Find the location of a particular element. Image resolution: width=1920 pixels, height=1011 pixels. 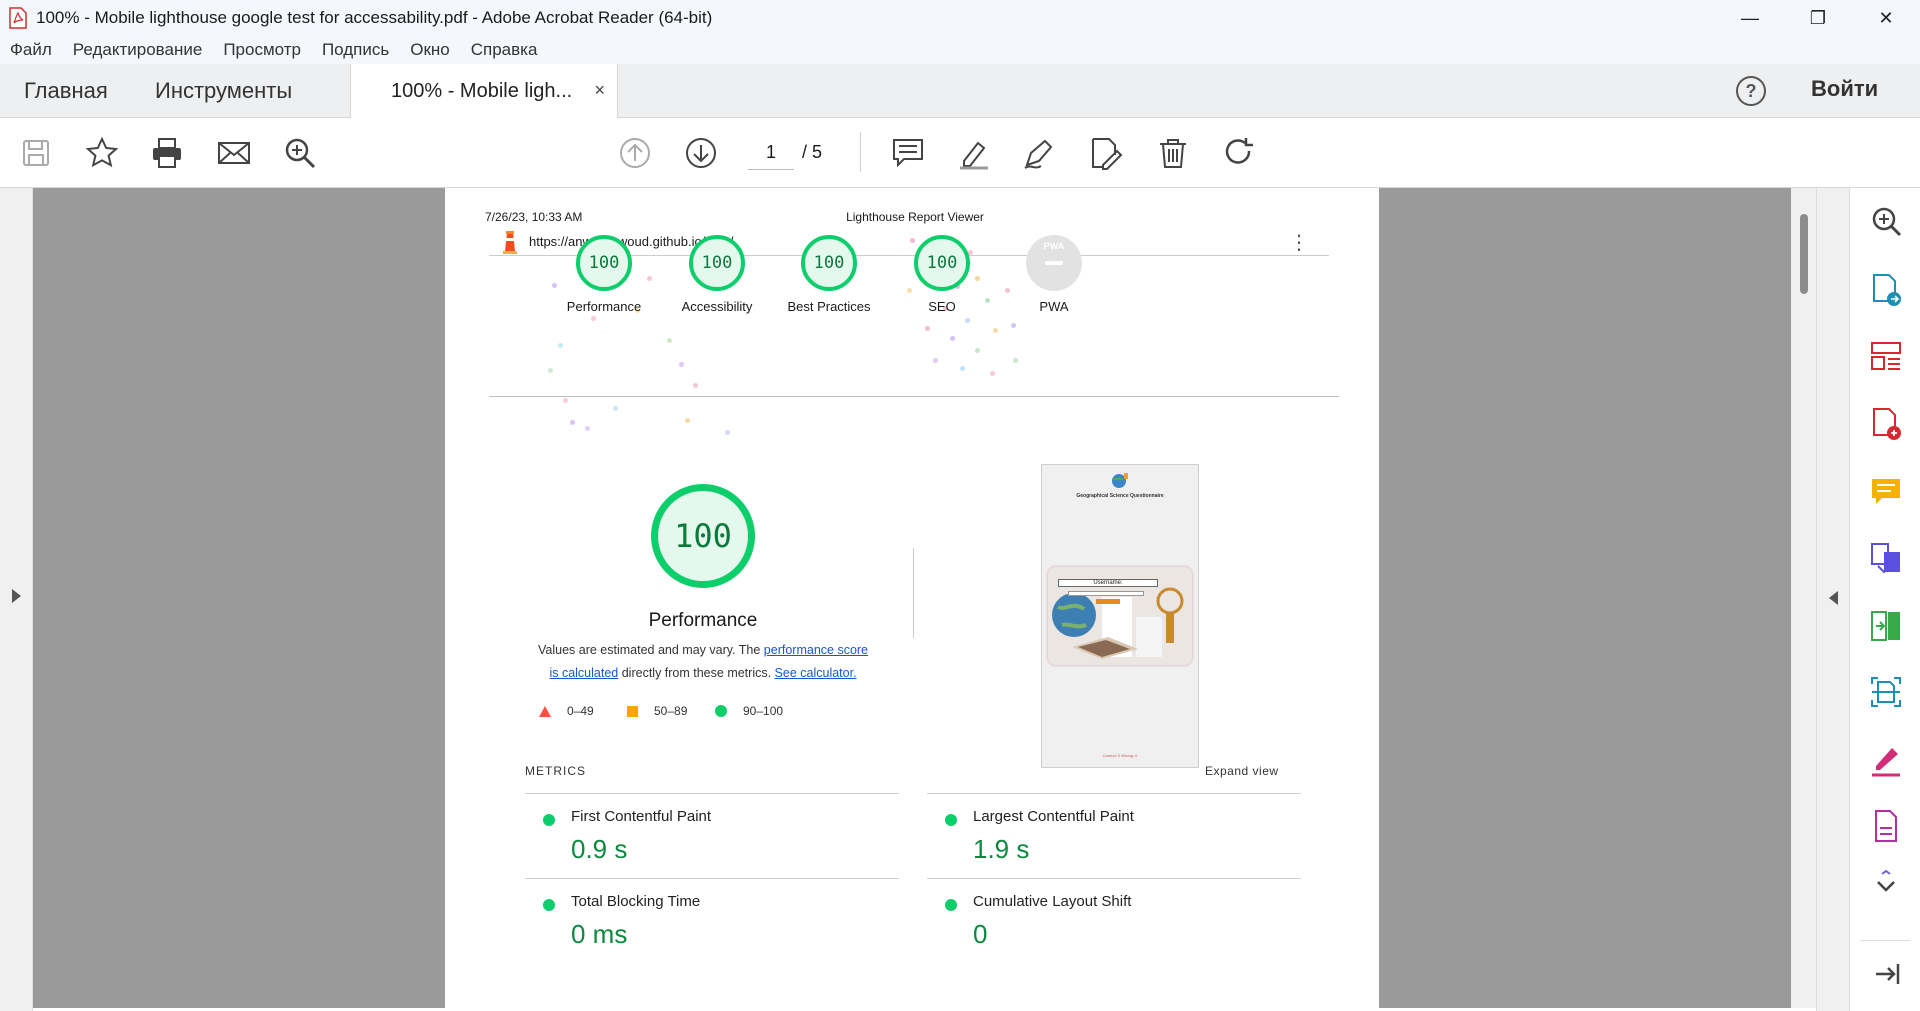

metric-fcp-value: 0.9 s is located at coordinates (599, 849).